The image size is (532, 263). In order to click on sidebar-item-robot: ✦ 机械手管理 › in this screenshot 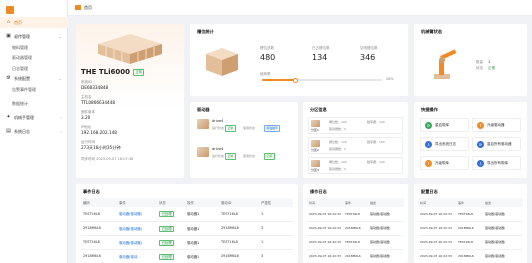, I will do `click(34, 117)`.